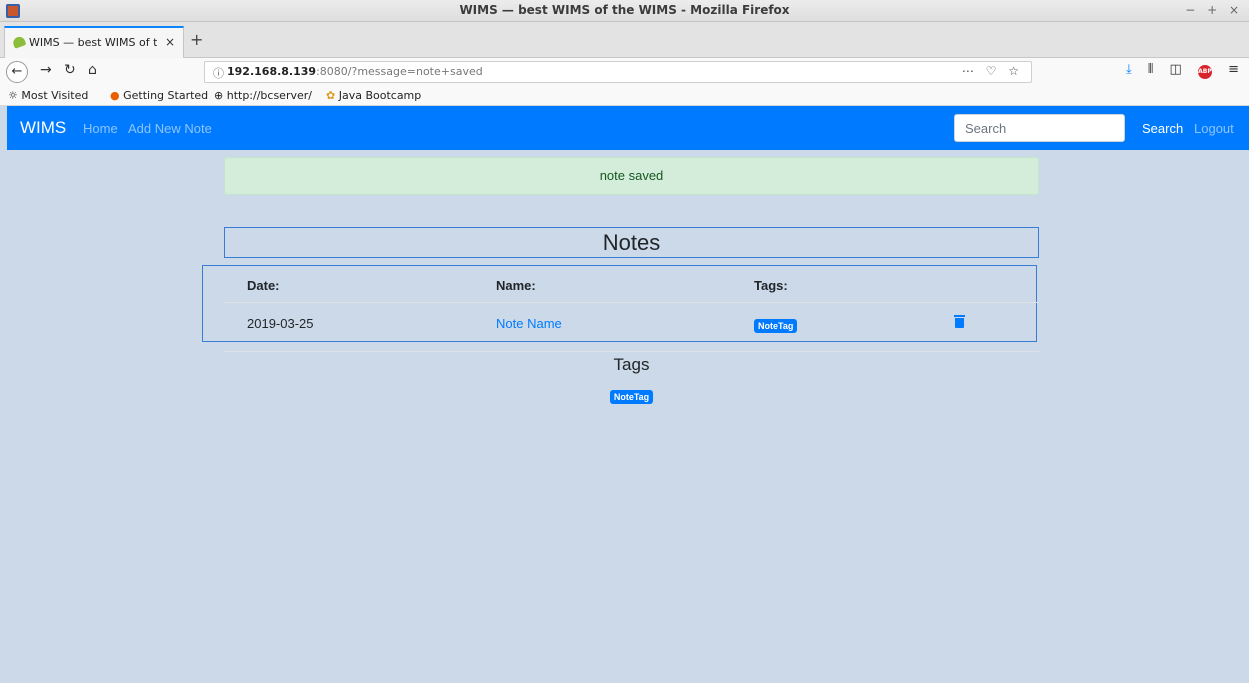  I want to click on bookmark-label: Most Visited, so click(55, 95).